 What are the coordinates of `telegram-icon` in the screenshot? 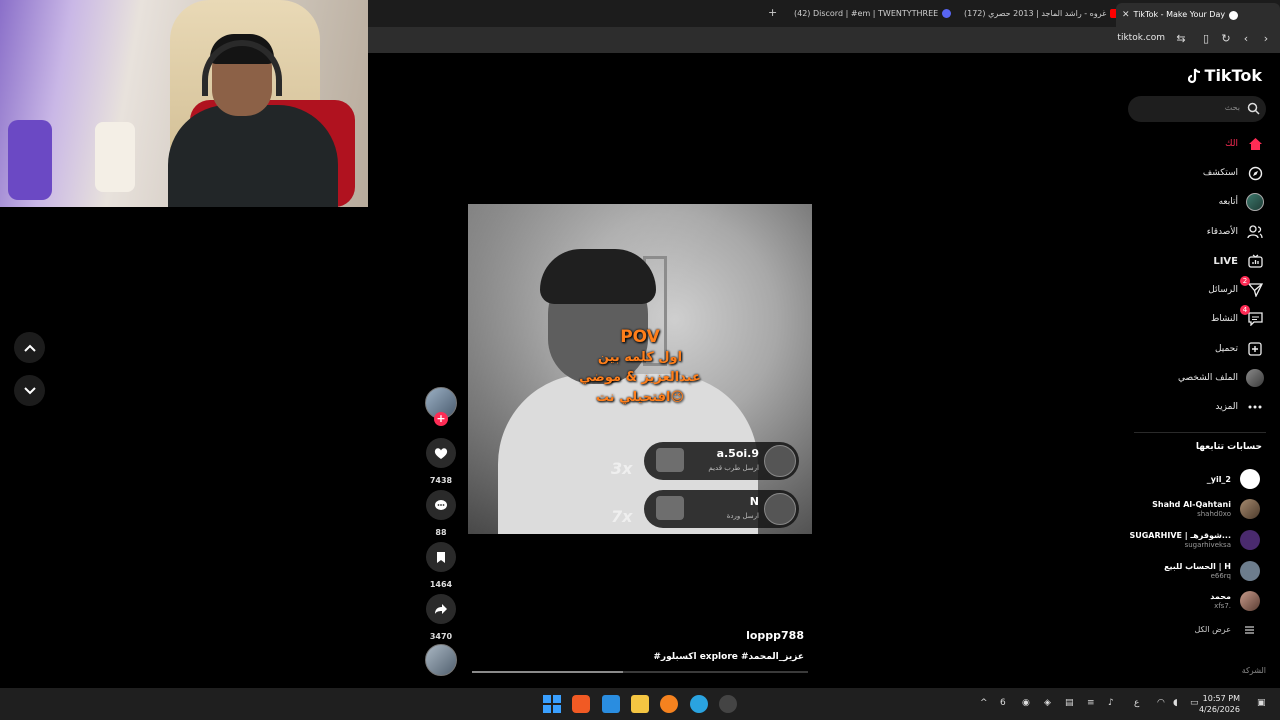 It's located at (699, 704).